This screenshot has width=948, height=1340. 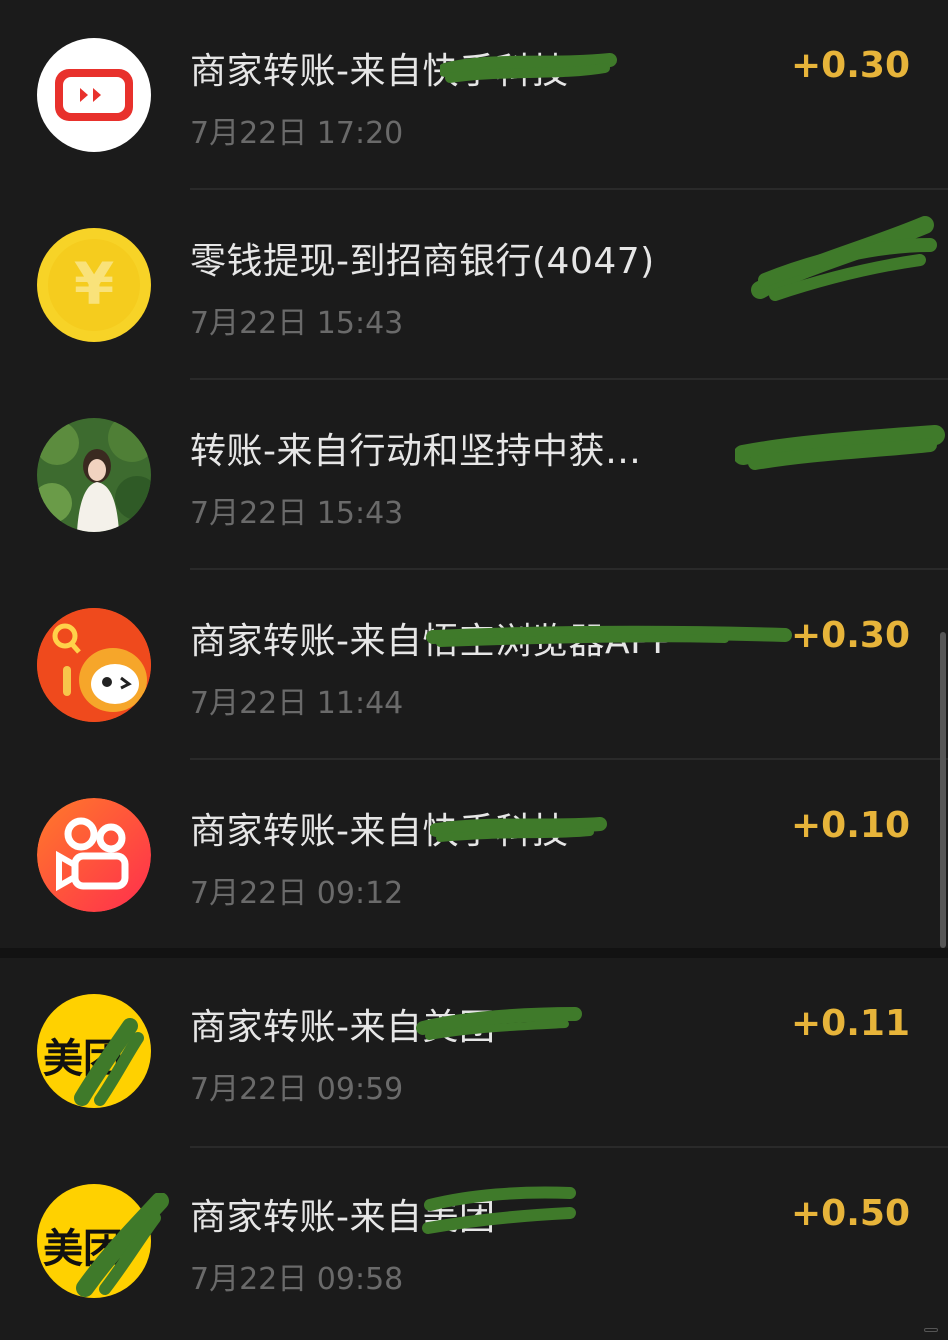 What do you see at coordinates (474, 1053) in the screenshot?
I see `transaction-row: 美团 商家转账-来自美团 7月22日 09:59 +0.11` at bounding box center [474, 1053].